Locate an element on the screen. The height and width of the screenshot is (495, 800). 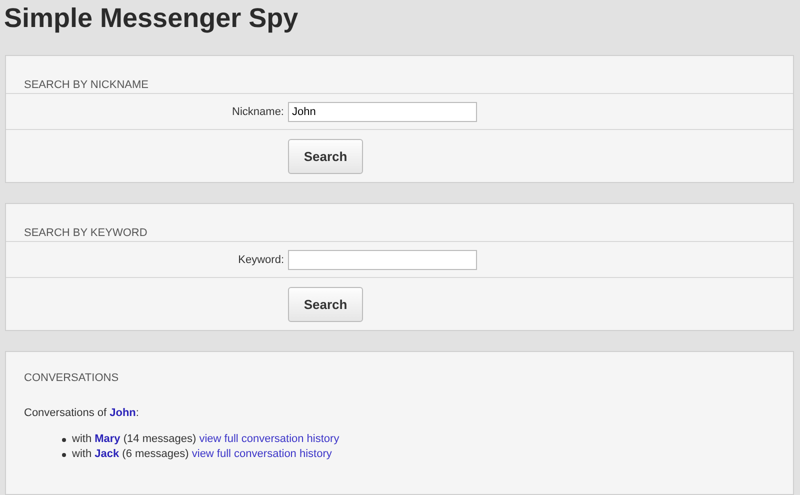
contact-link: Jack is located at coordinates (107, 454).